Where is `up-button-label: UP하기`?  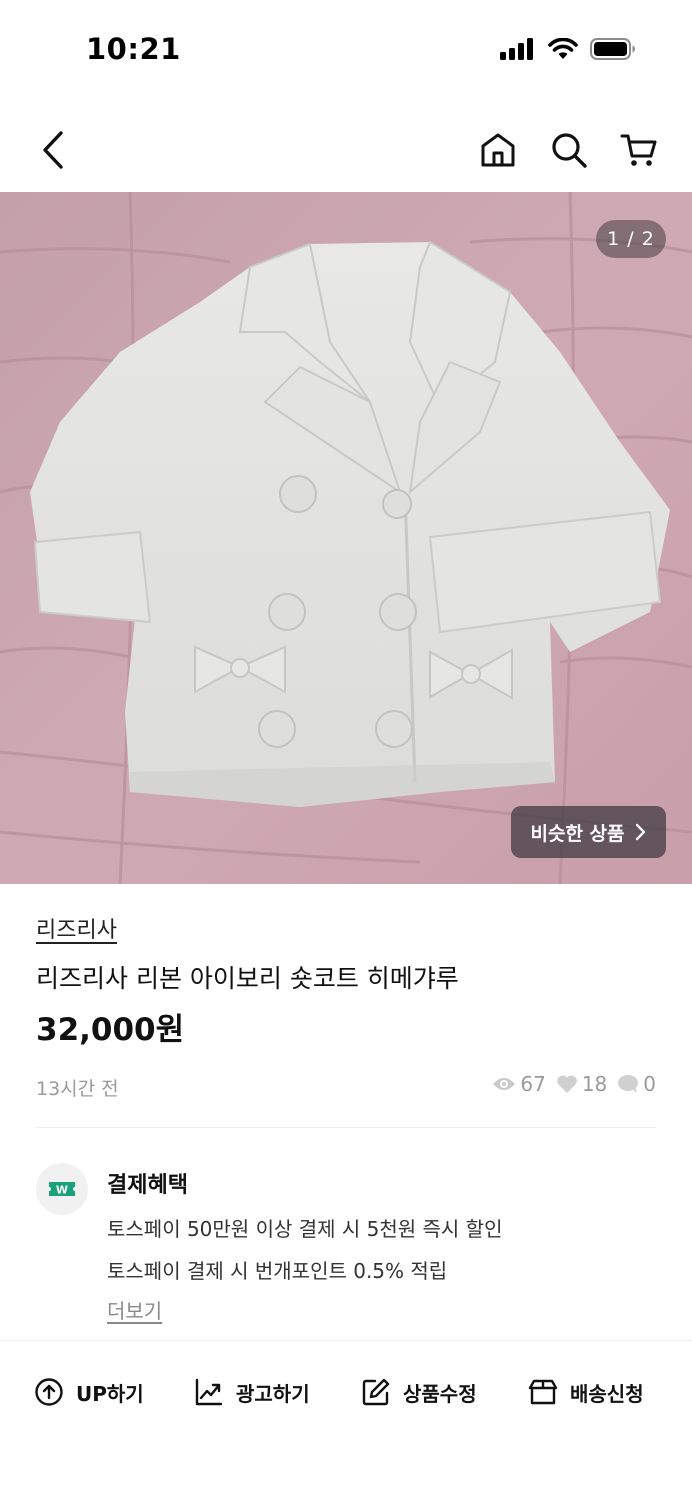 up-button-label: UP하기 is located at coordinates (110, 1393).